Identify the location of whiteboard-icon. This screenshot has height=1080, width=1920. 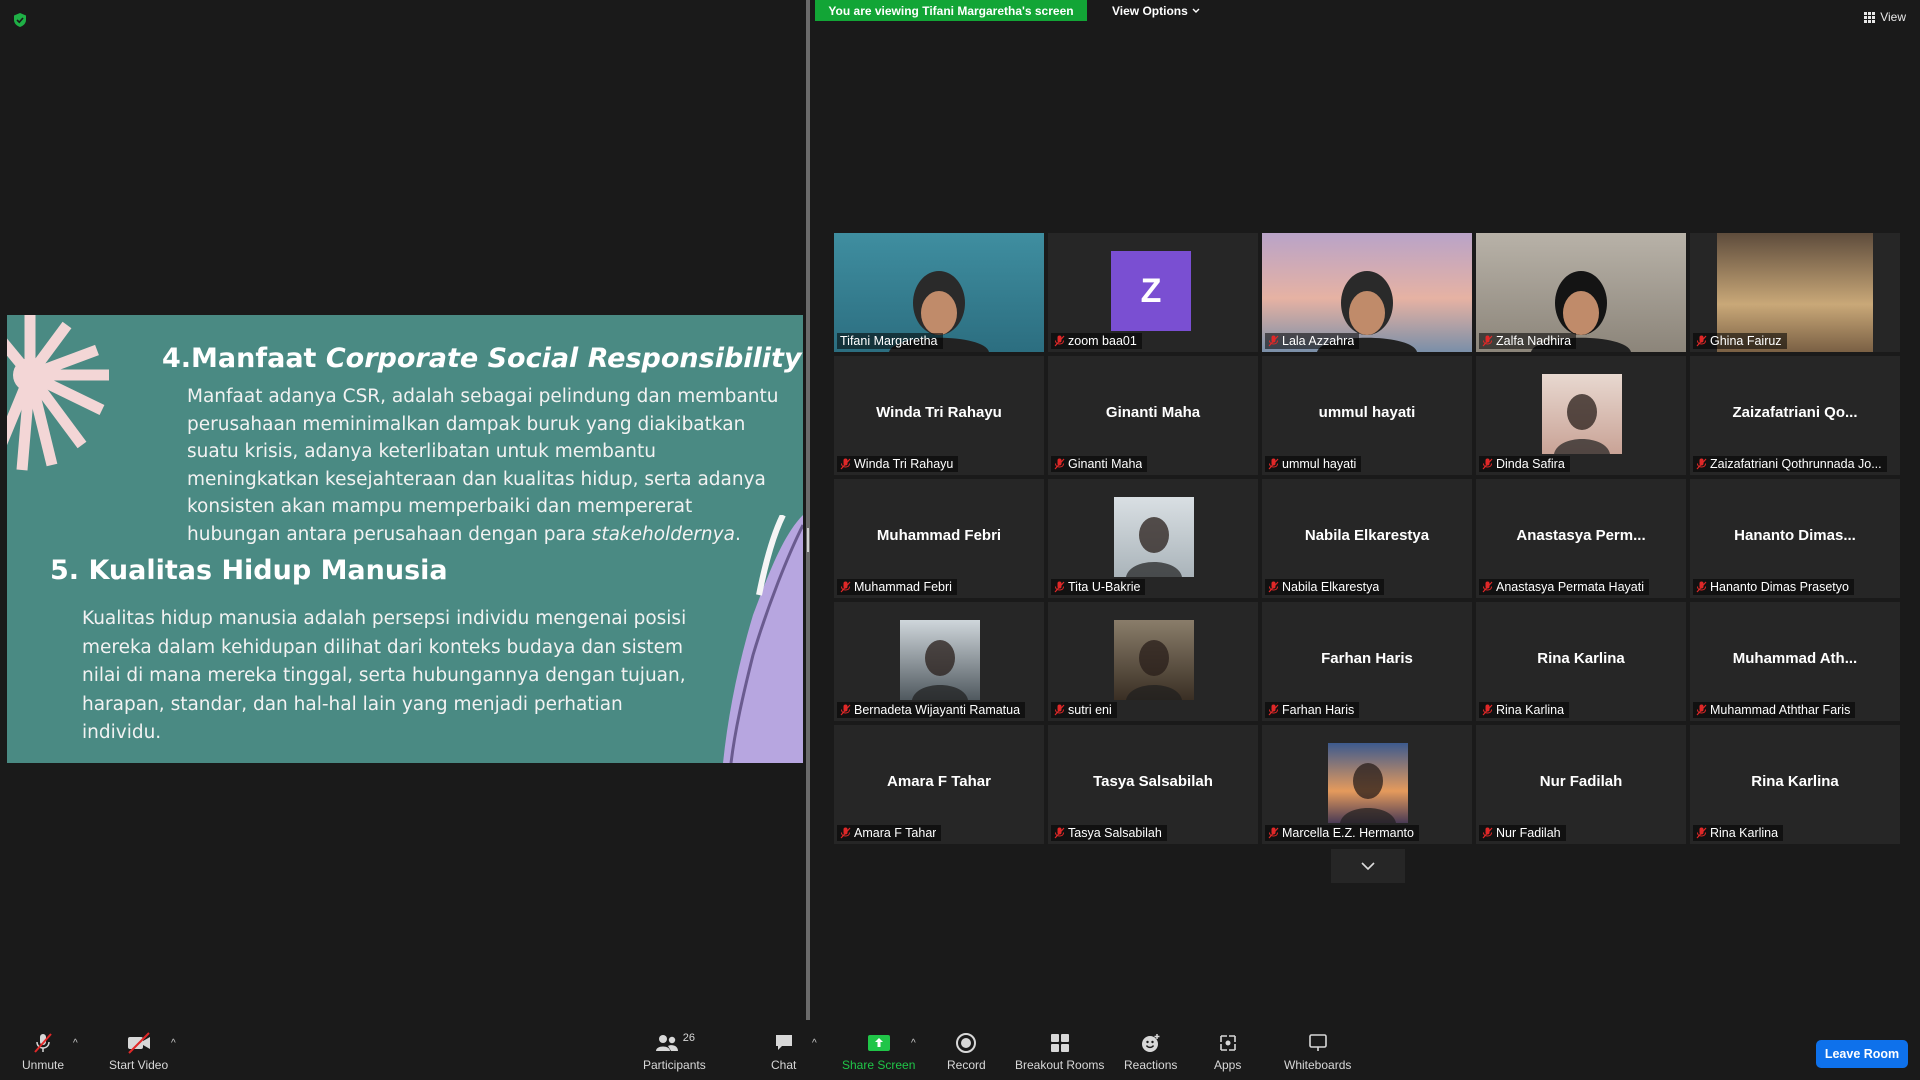
(1317, 1042).